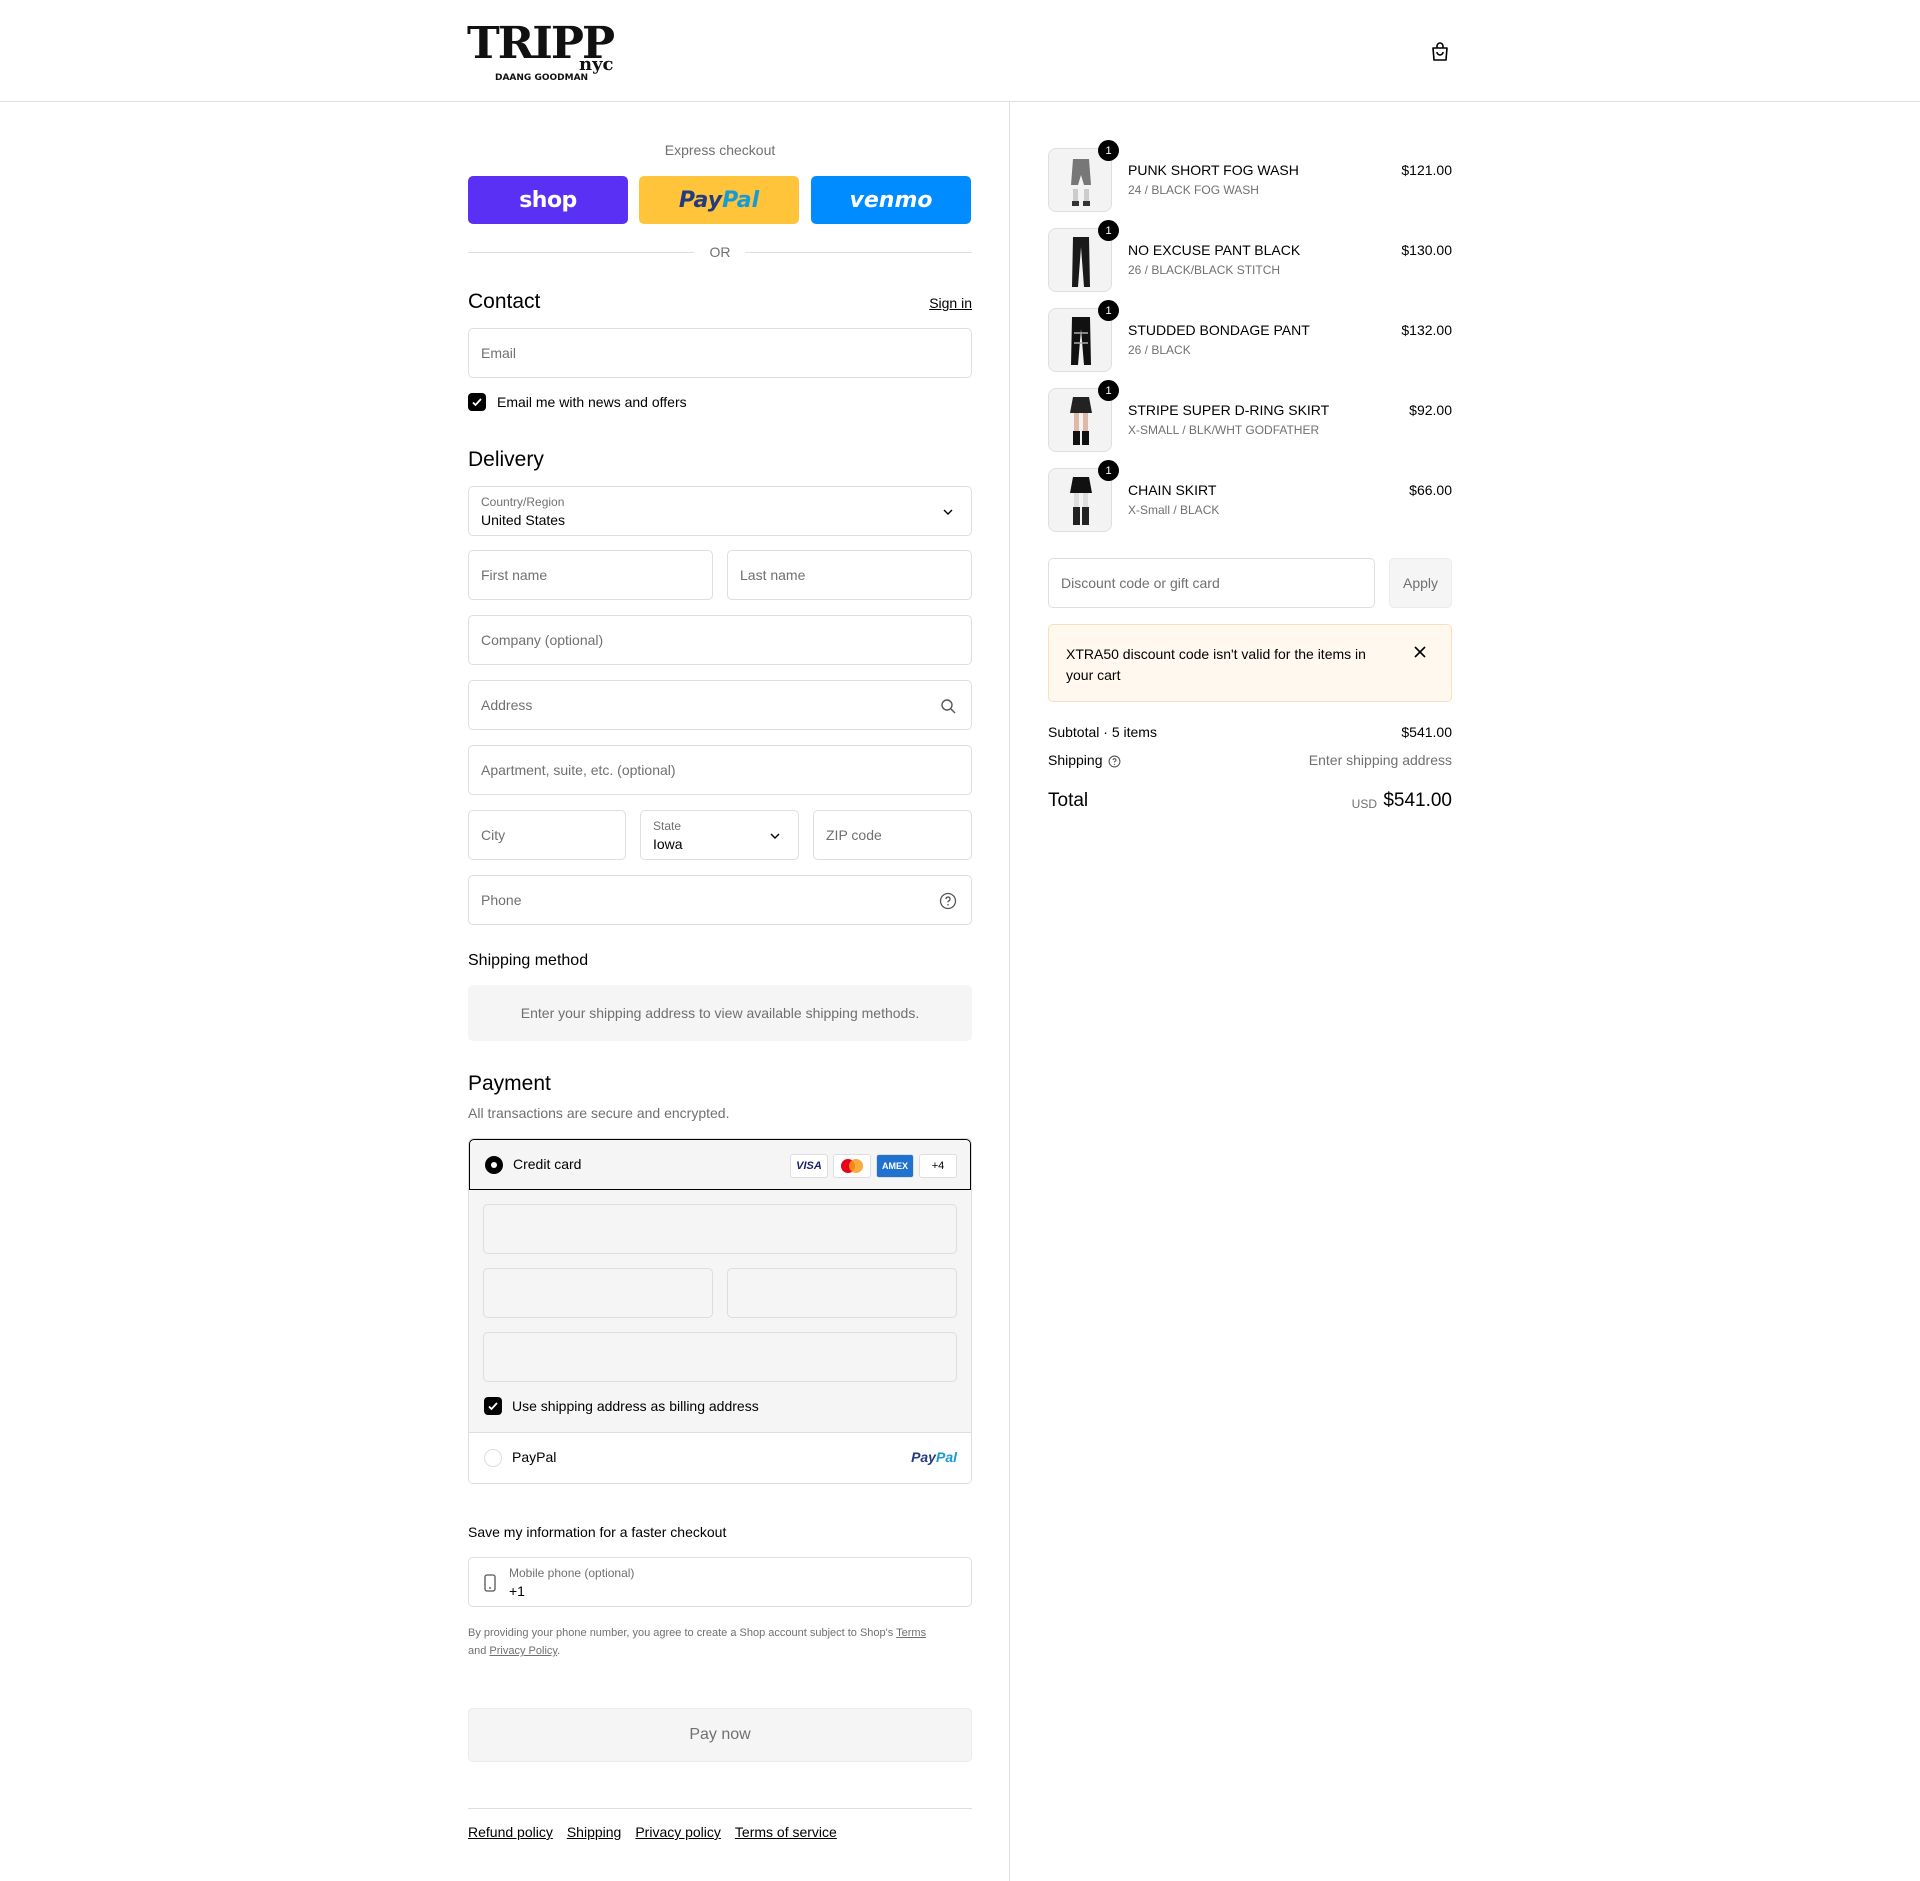 The width and height of the screenshot is (1920, 1881). I want to click on item-price: $130.00, so click(1426, 250).